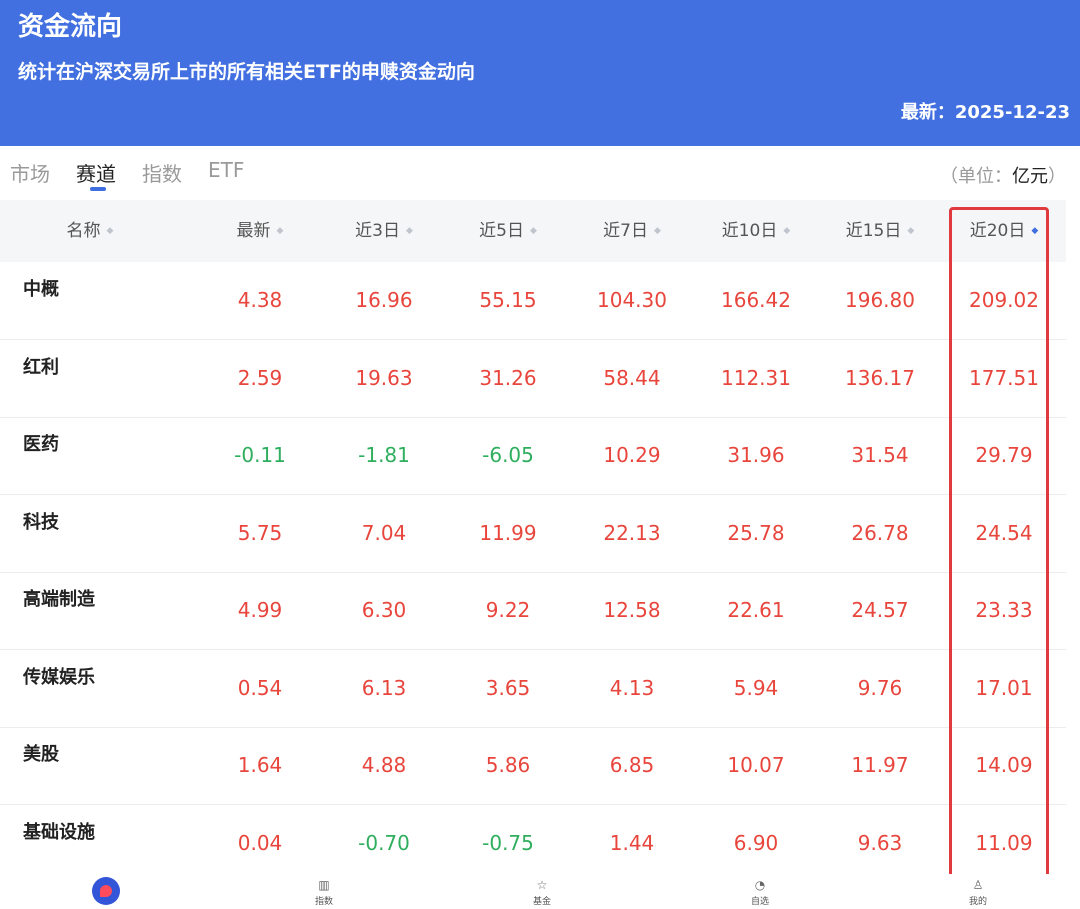 This screenshot has width=1080, height=909. What do you see at coordinates (1004, 610) in the screenshot?
I see `row-value: 23.33` at bounding box center [1004, 610].